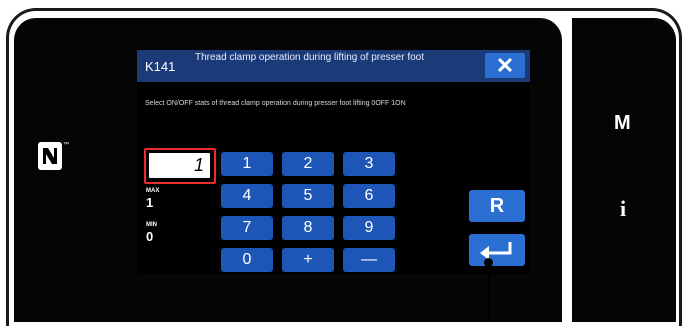  I want to click on nfc-trademark: ™, so click(66, 145).